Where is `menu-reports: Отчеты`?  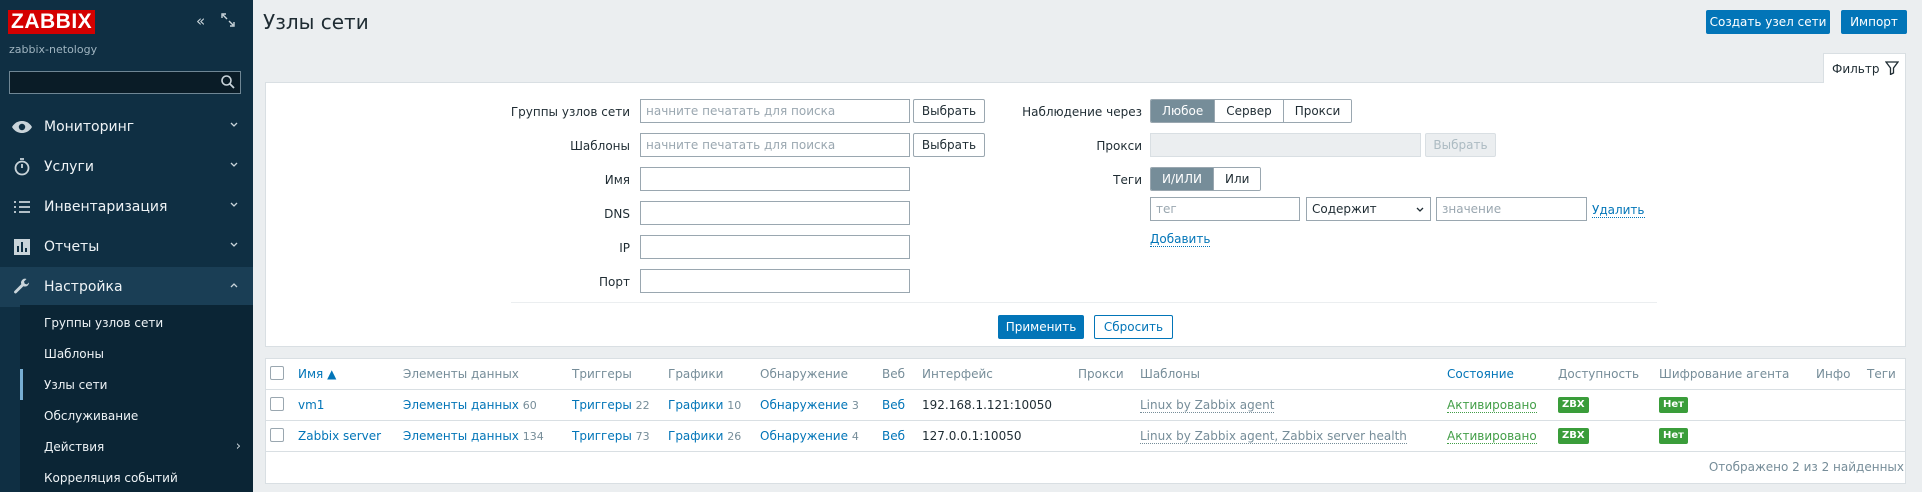
menu-reports: Отчеты is located at coordinates (126, 247).